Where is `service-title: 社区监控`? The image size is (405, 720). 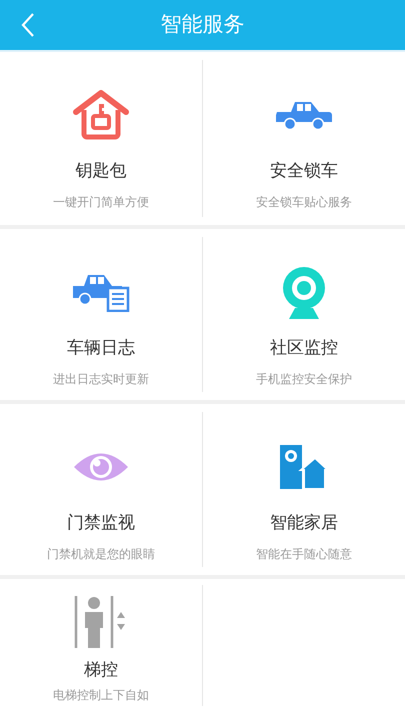 service-title: 社区监控 is located at coordinates (304, 348).